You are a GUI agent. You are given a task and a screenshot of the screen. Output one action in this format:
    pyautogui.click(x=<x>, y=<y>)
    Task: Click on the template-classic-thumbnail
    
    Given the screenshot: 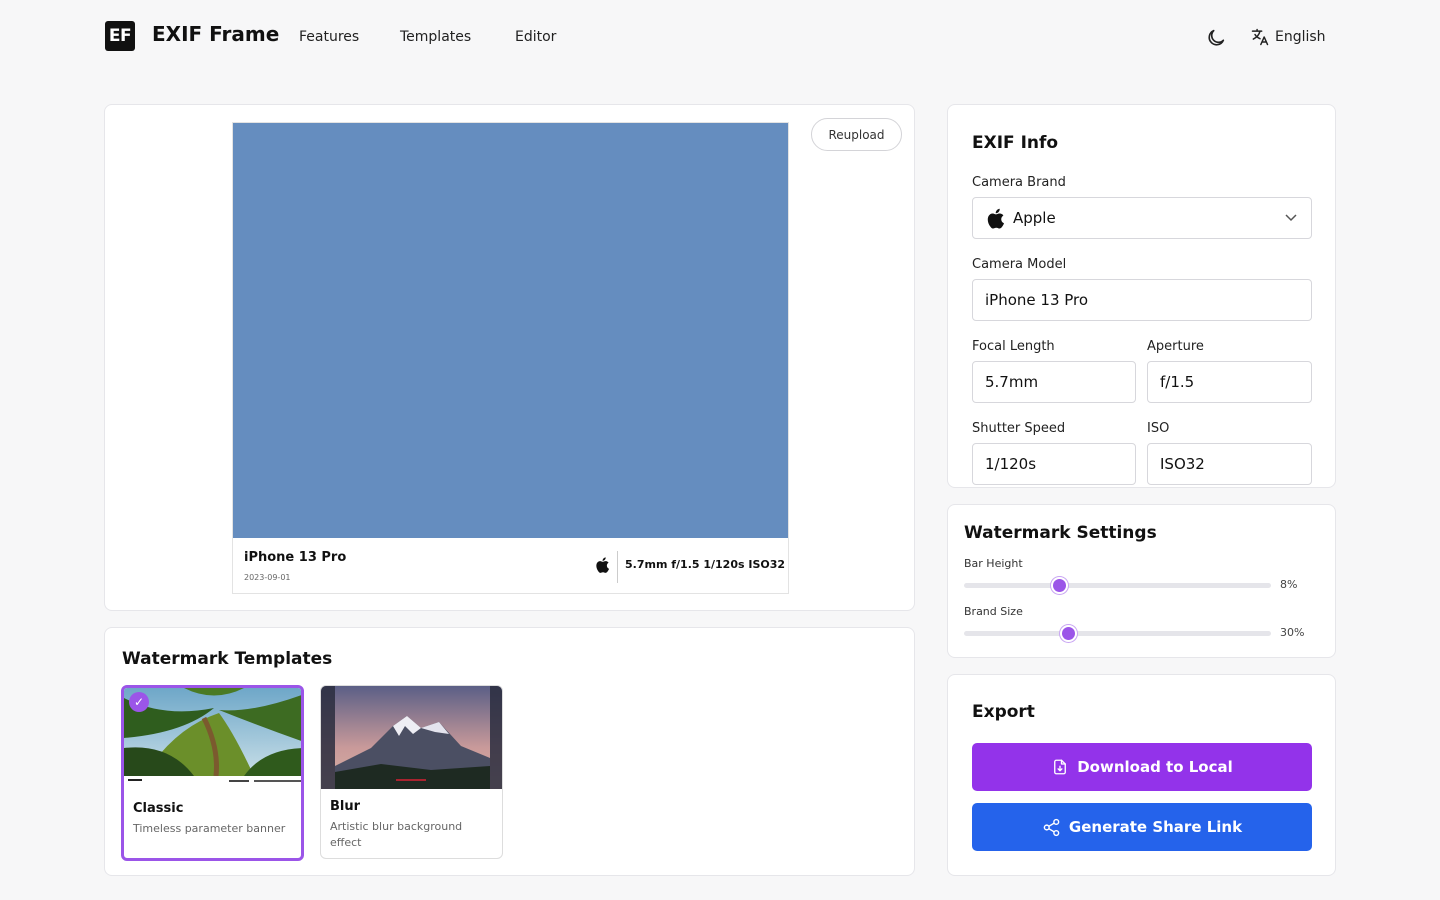 What is the action you would take?
    pyautogui.click(x=212, y=738)
    